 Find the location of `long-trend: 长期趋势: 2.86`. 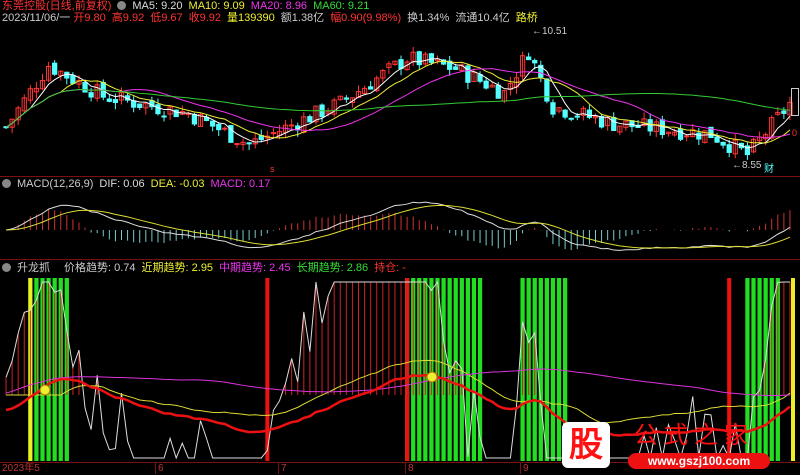

long-trend: 长期趋势: 2.86 is located at coordinates (332, 268).